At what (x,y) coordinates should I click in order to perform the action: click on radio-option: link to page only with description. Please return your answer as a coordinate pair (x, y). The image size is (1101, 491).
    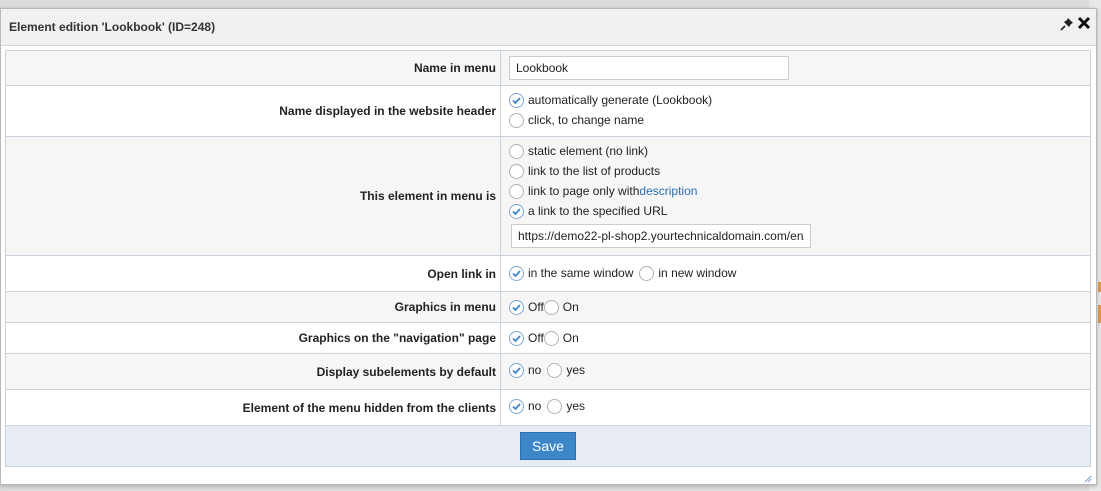
    Looking at the image, I should click on (799, 191).